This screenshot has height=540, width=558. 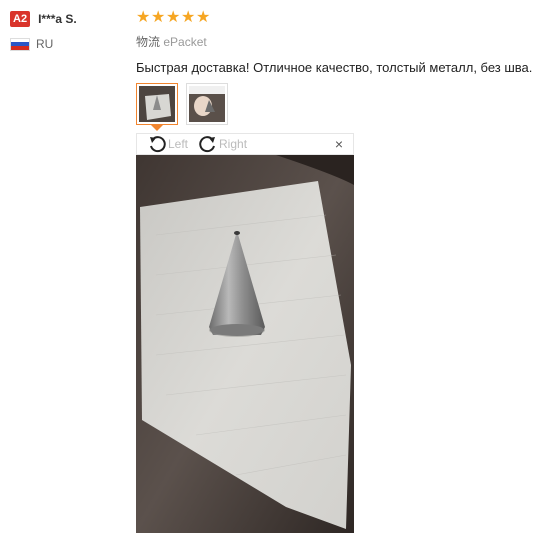 I want to click on reviewer-name: I***a S., so click(x=57, y=19).